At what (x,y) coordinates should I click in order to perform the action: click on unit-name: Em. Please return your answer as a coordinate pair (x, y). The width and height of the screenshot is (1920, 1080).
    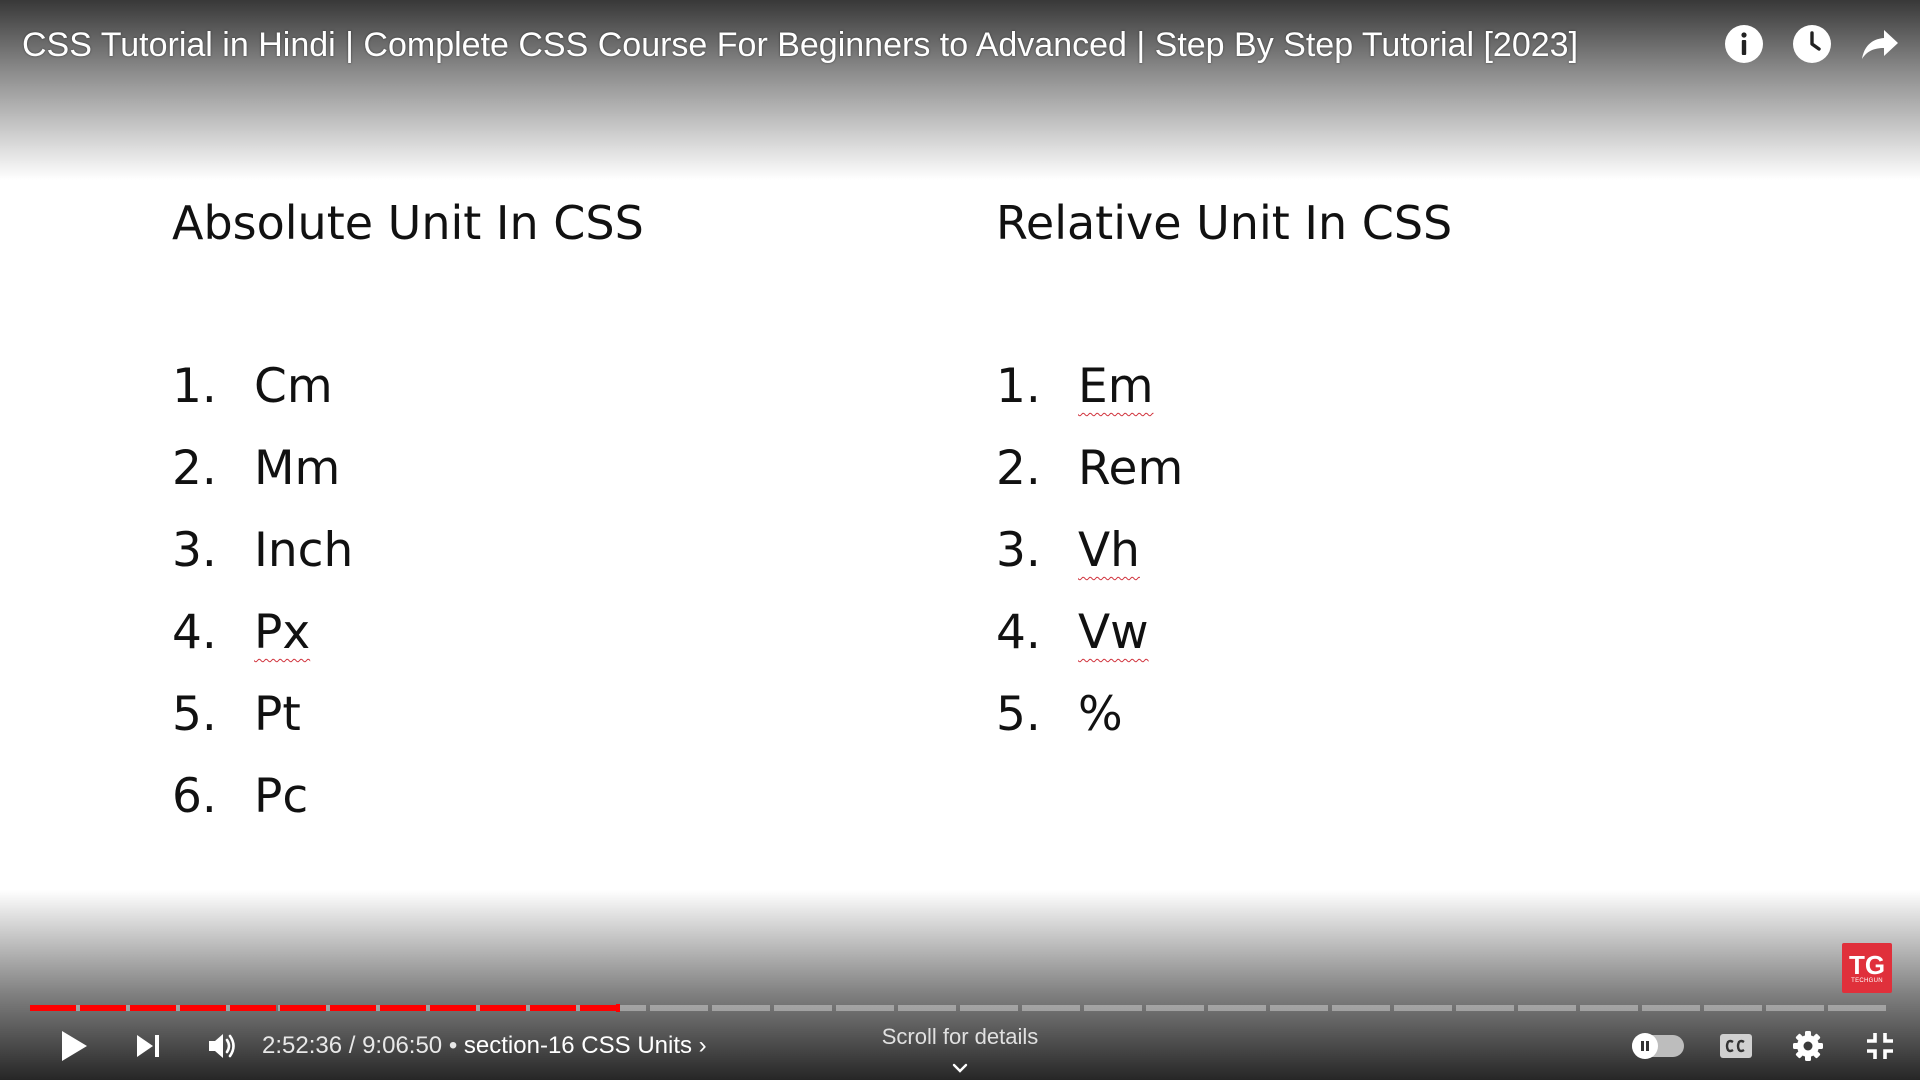
    Looking at the image, I should click on (1116, 386).